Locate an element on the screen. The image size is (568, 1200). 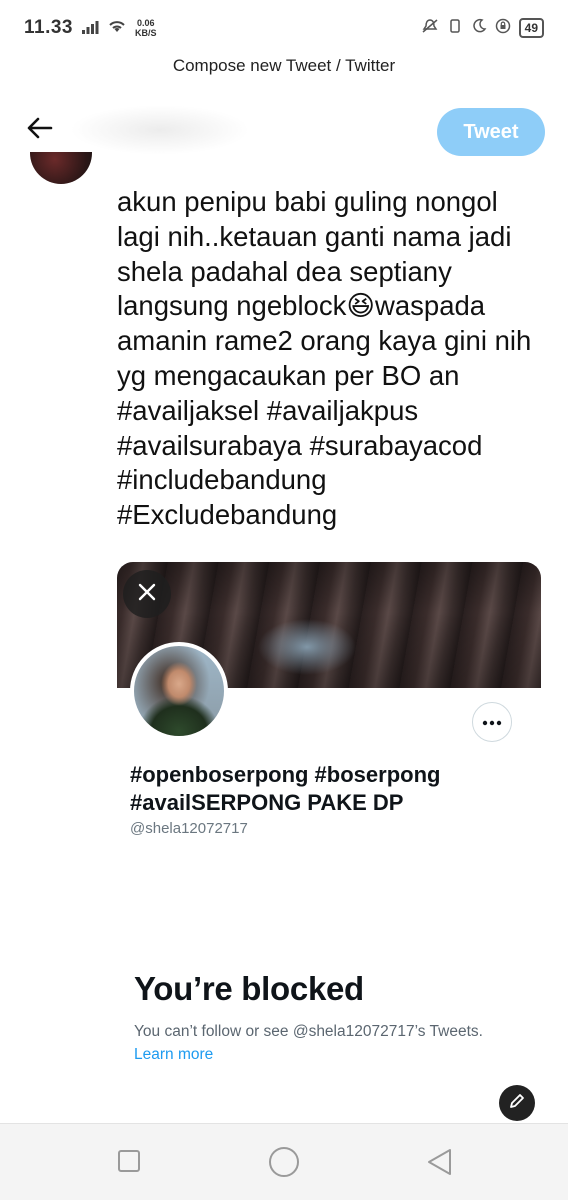
signal-icon is located at coordinates (90, 28).